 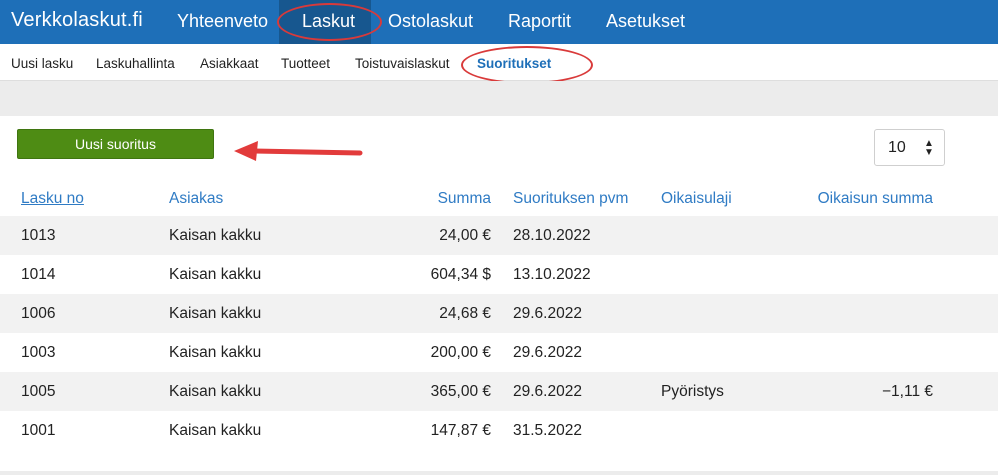 What do you see at coordinates (499, 22) in the screenshot?
I see `top-navigation-bar` at bounding box center [499, 22].